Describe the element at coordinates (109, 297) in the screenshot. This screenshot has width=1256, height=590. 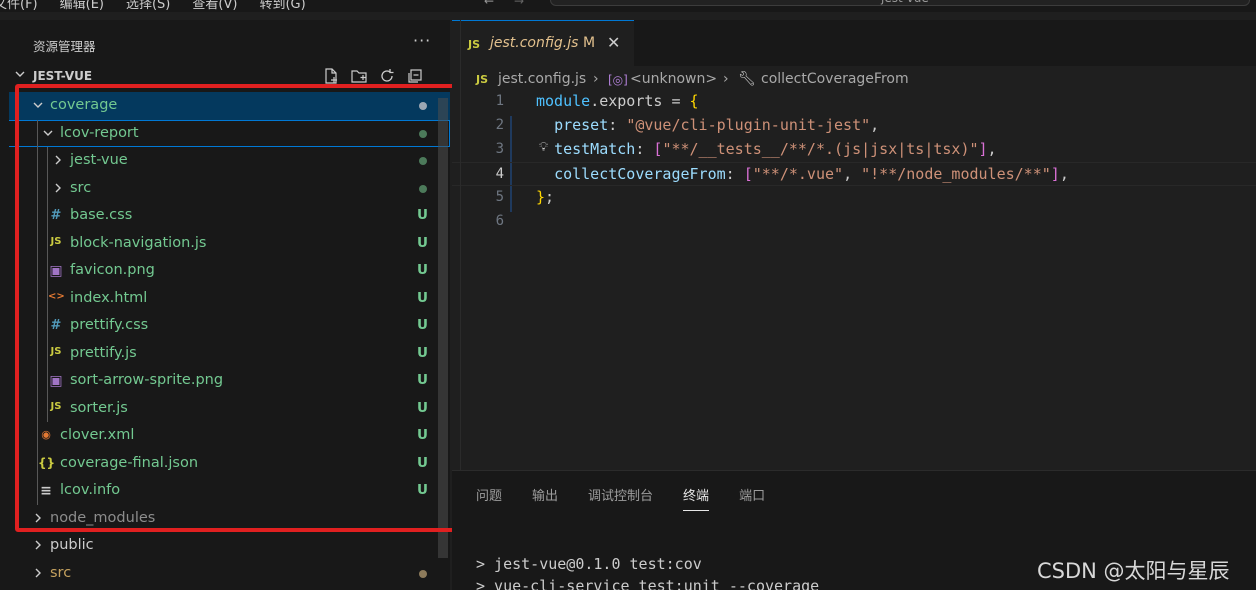
I see `tree-item-label: index.html` at that location.